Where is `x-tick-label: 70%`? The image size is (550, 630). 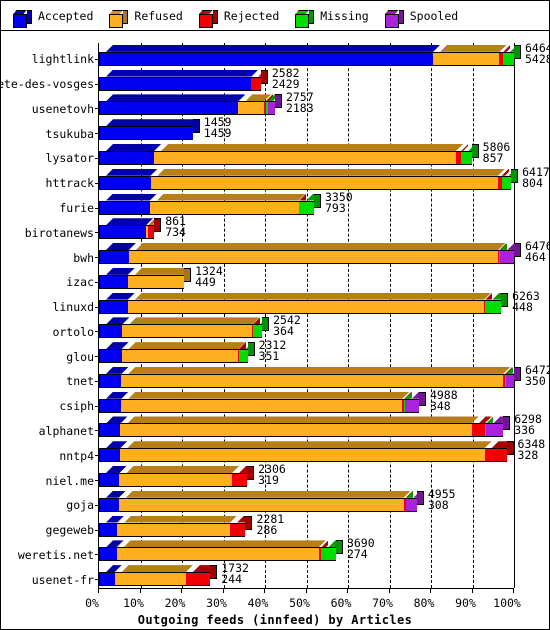
x-tick-label: 70% is located at coordinates (382, 603).